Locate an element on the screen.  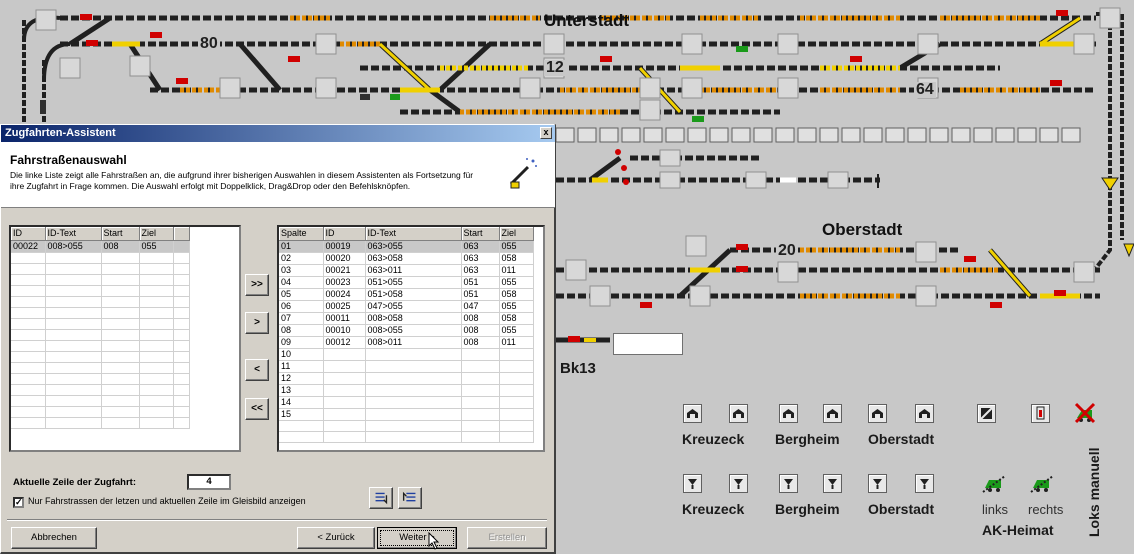
table-row: 13 is located at coordinates (406, 390).